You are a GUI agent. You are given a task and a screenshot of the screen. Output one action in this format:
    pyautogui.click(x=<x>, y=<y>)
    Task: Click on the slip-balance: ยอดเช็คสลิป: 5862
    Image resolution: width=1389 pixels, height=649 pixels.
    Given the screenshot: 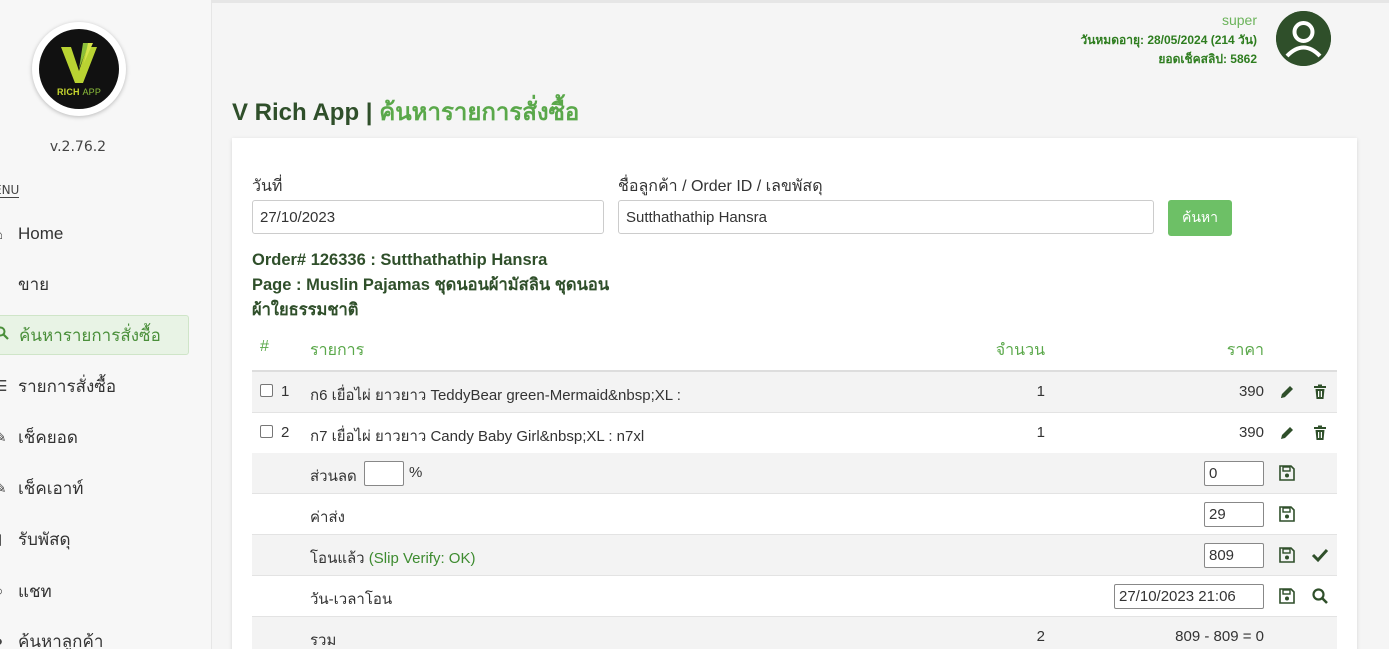 What is the action you would take?
    pyautogui.click(x=1207, y=59)
    